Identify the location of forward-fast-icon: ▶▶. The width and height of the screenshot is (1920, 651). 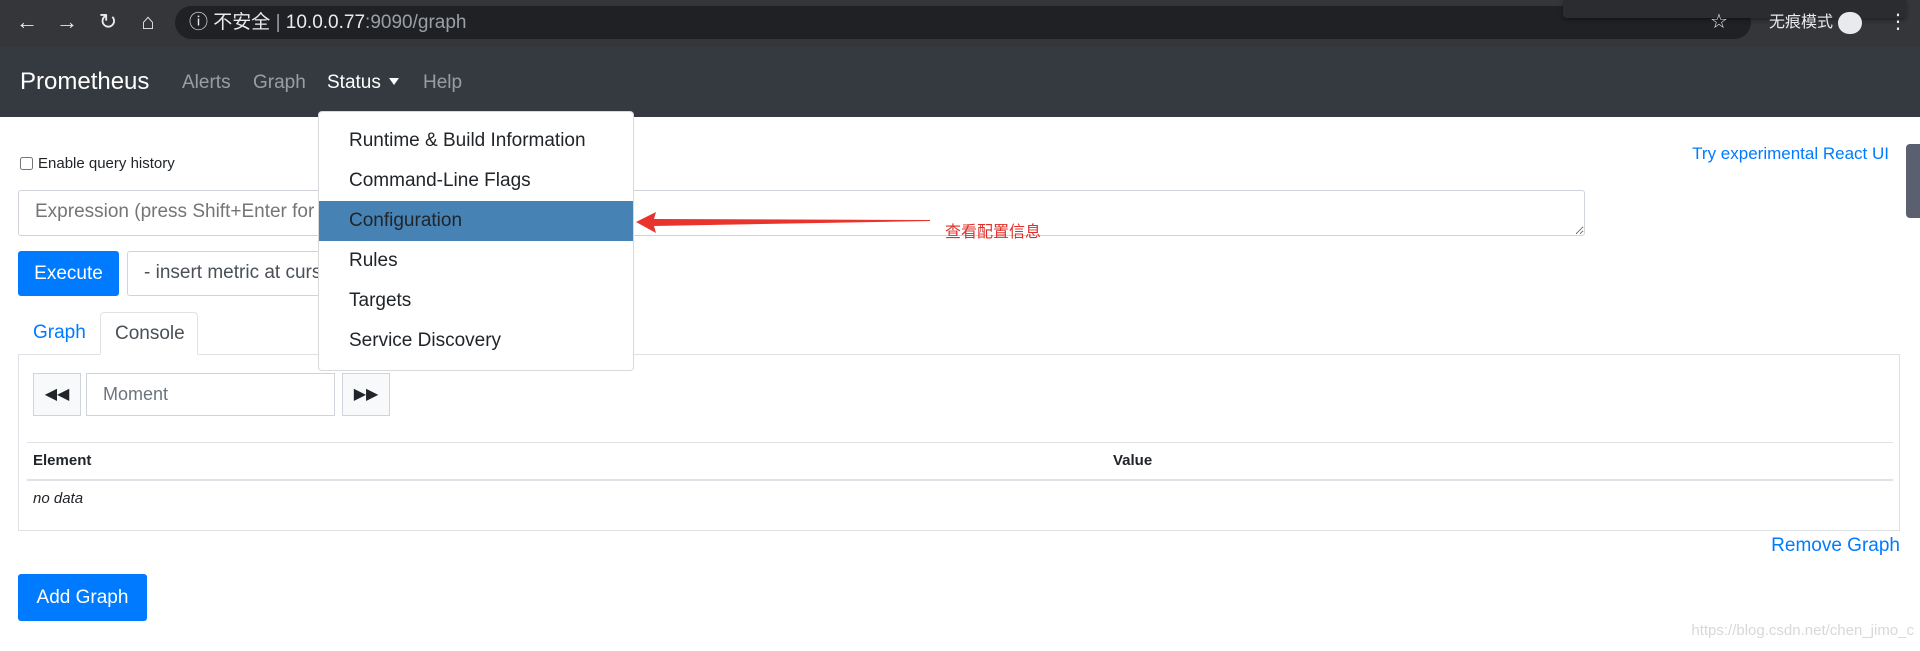
(366, 394).